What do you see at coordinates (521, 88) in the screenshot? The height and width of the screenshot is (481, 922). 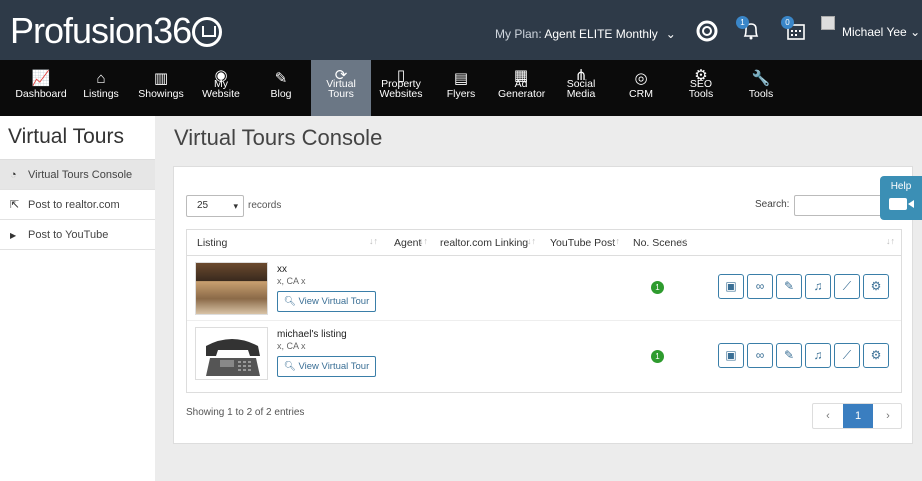 I see `nav-ad-generator: ▦ Ad Generator` at bounding box center [521, 88].